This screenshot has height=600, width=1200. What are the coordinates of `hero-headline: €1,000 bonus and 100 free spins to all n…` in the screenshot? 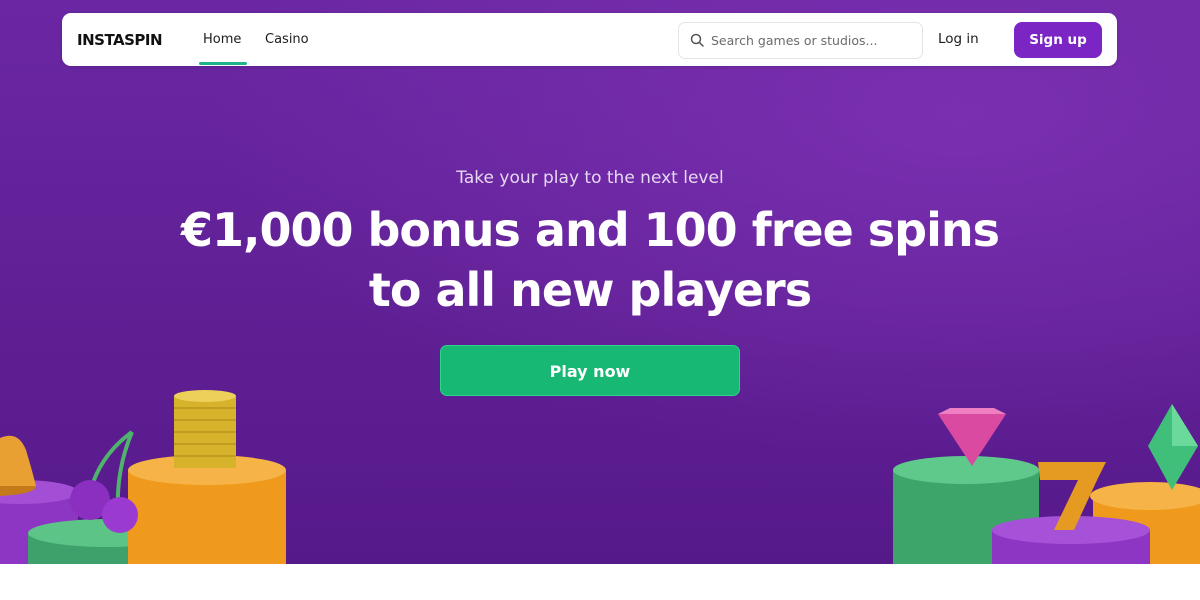 It's located at (590, 260).